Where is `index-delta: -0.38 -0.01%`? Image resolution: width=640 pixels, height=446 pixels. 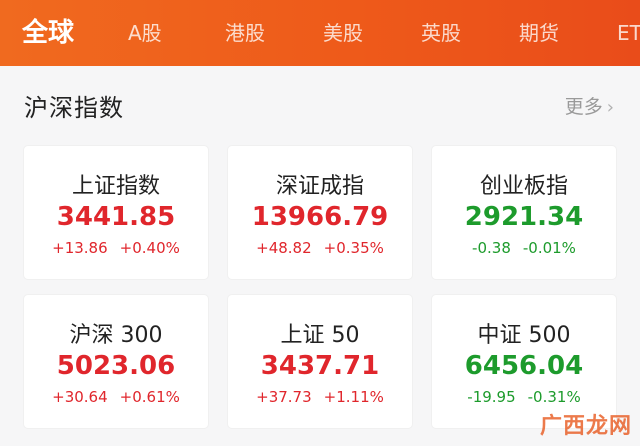 index-delta: -0.38 -0.01% is located at coordinates (524, 248).